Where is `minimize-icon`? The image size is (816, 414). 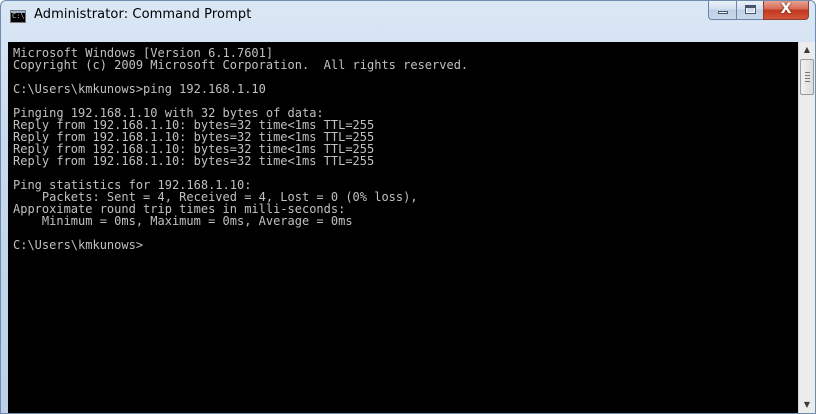 minimize-icon is located at coordinates (723, 12).